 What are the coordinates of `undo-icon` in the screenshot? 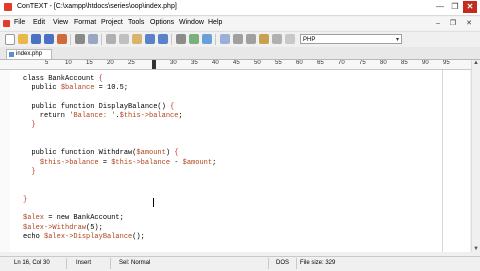 It's located at (150, 39).